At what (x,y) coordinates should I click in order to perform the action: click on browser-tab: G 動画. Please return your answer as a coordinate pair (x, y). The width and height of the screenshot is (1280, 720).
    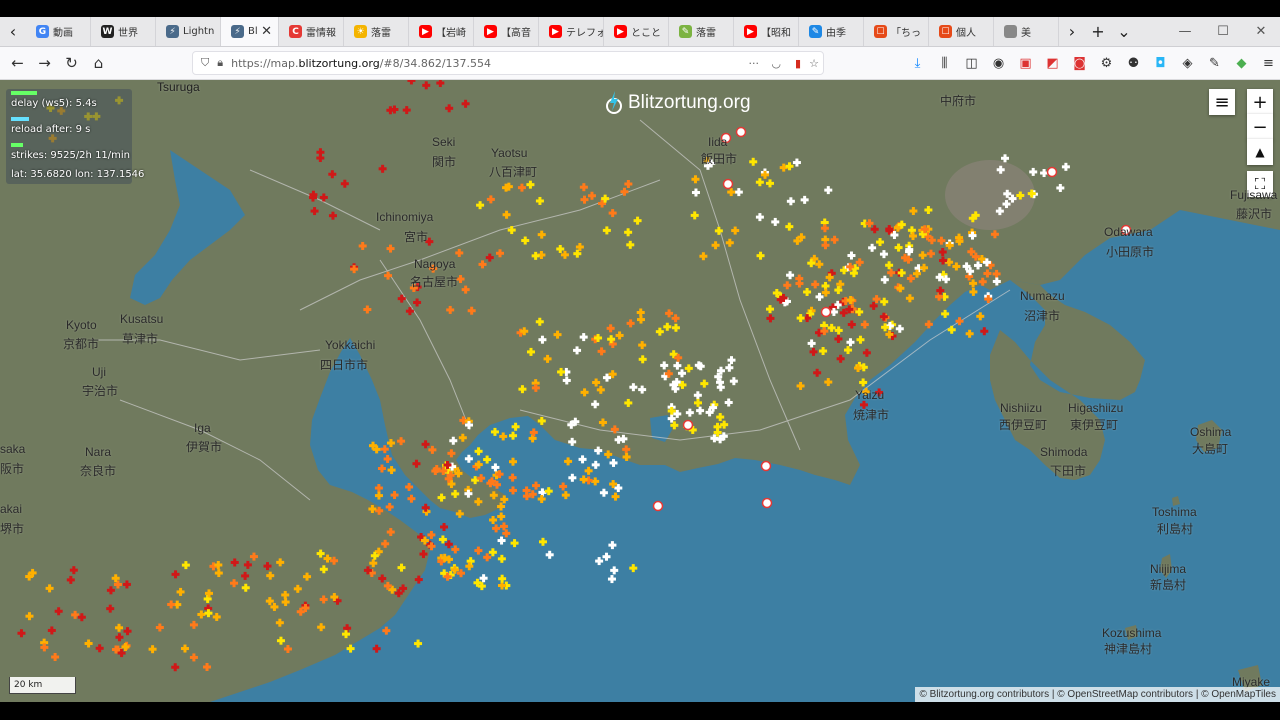
    Looking at the image, I should click on (58, 31).